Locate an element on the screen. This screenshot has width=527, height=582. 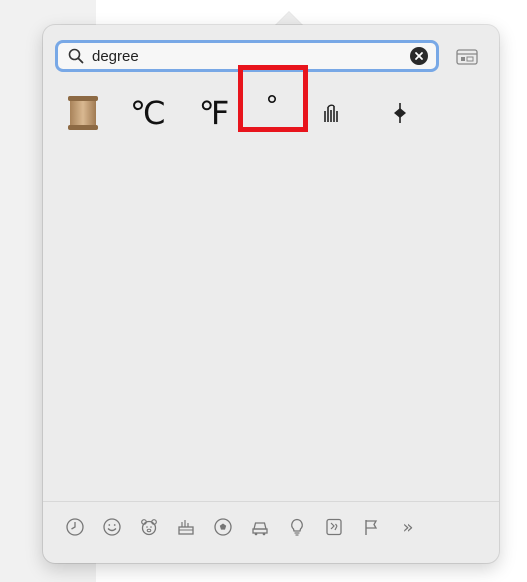
category-animals is located at coordinates (149, 527).